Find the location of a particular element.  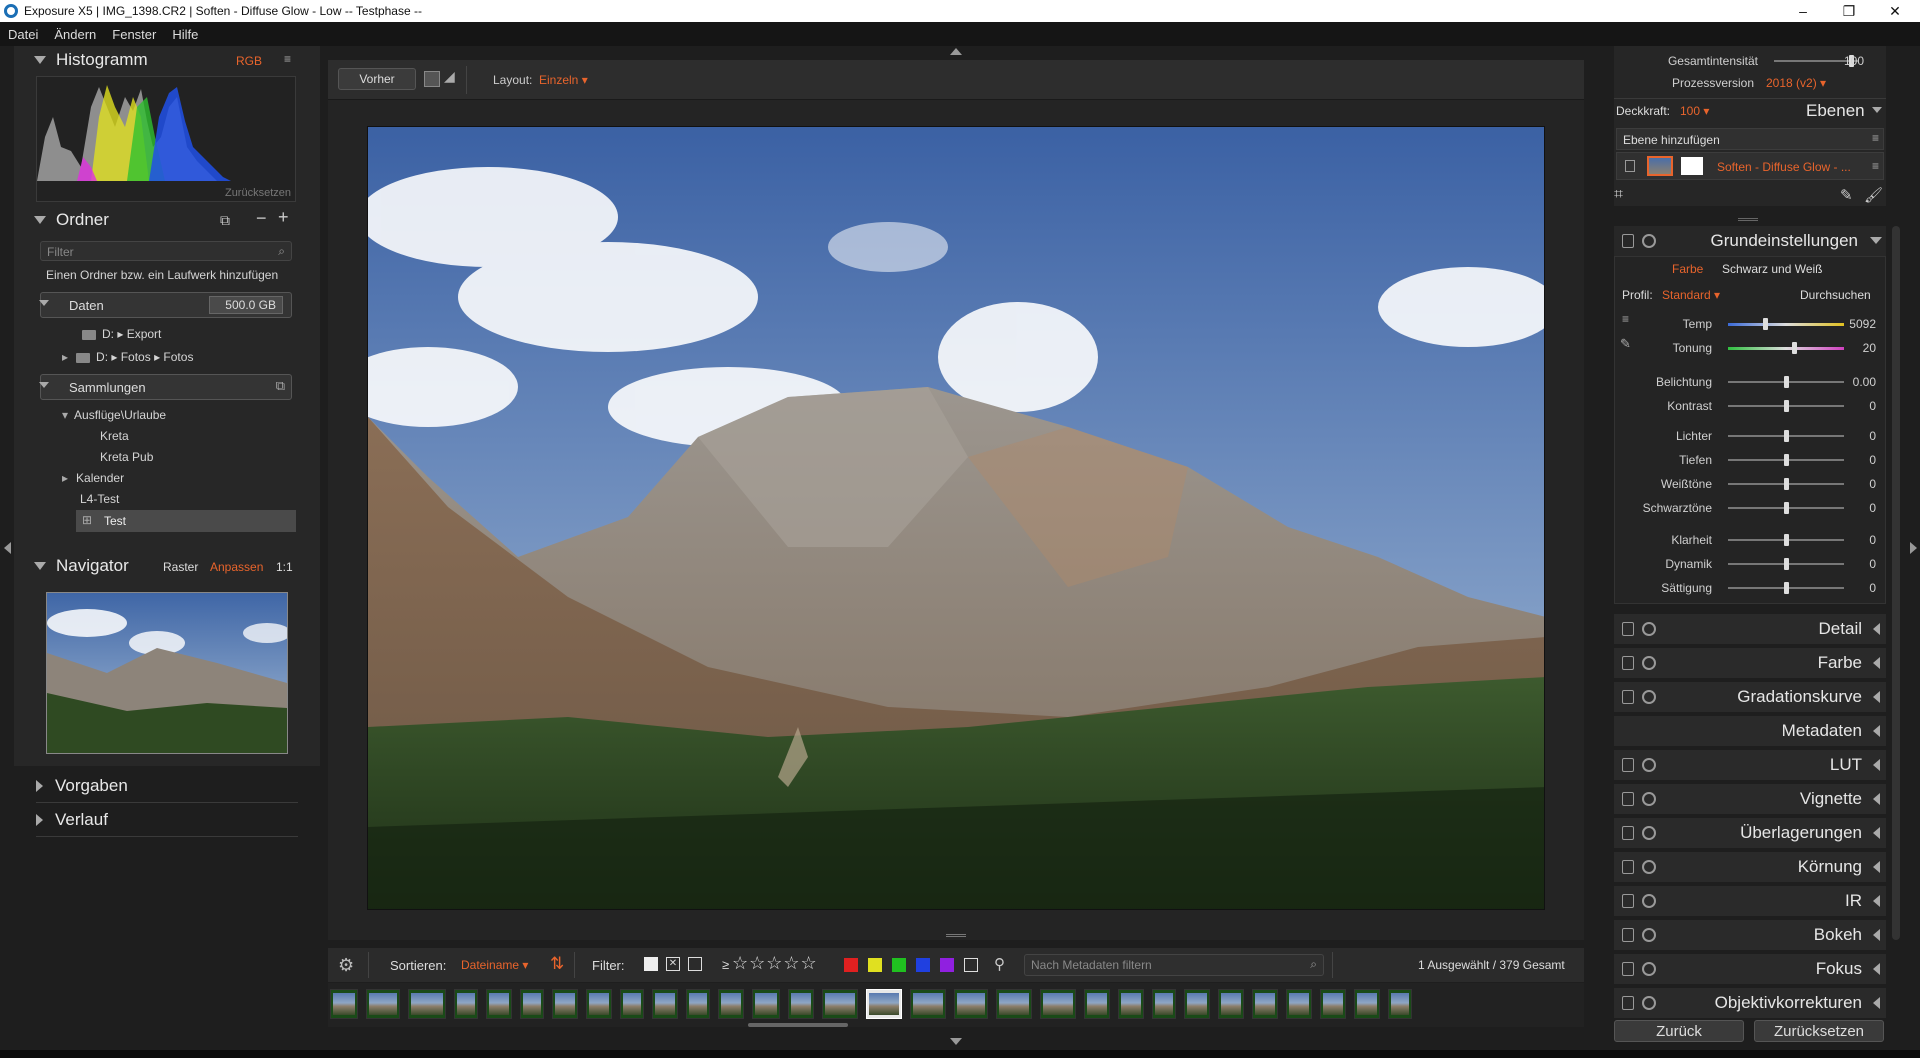

collections-row: Sammlungen ⧉ is located at coordinates (165, 387).